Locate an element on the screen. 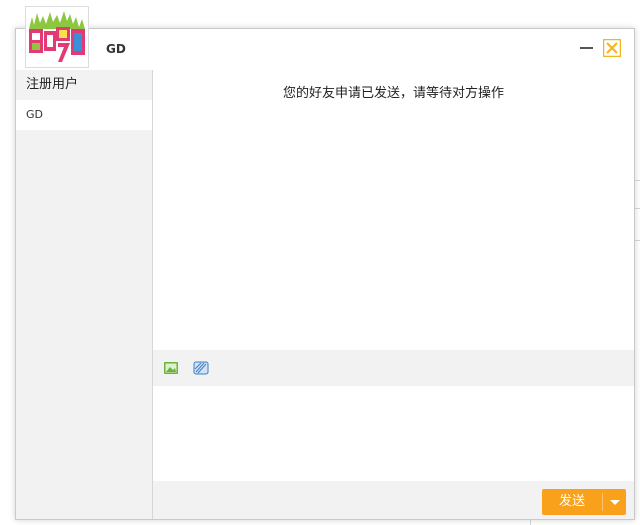  image-icon is located at coordinates (171, 368).